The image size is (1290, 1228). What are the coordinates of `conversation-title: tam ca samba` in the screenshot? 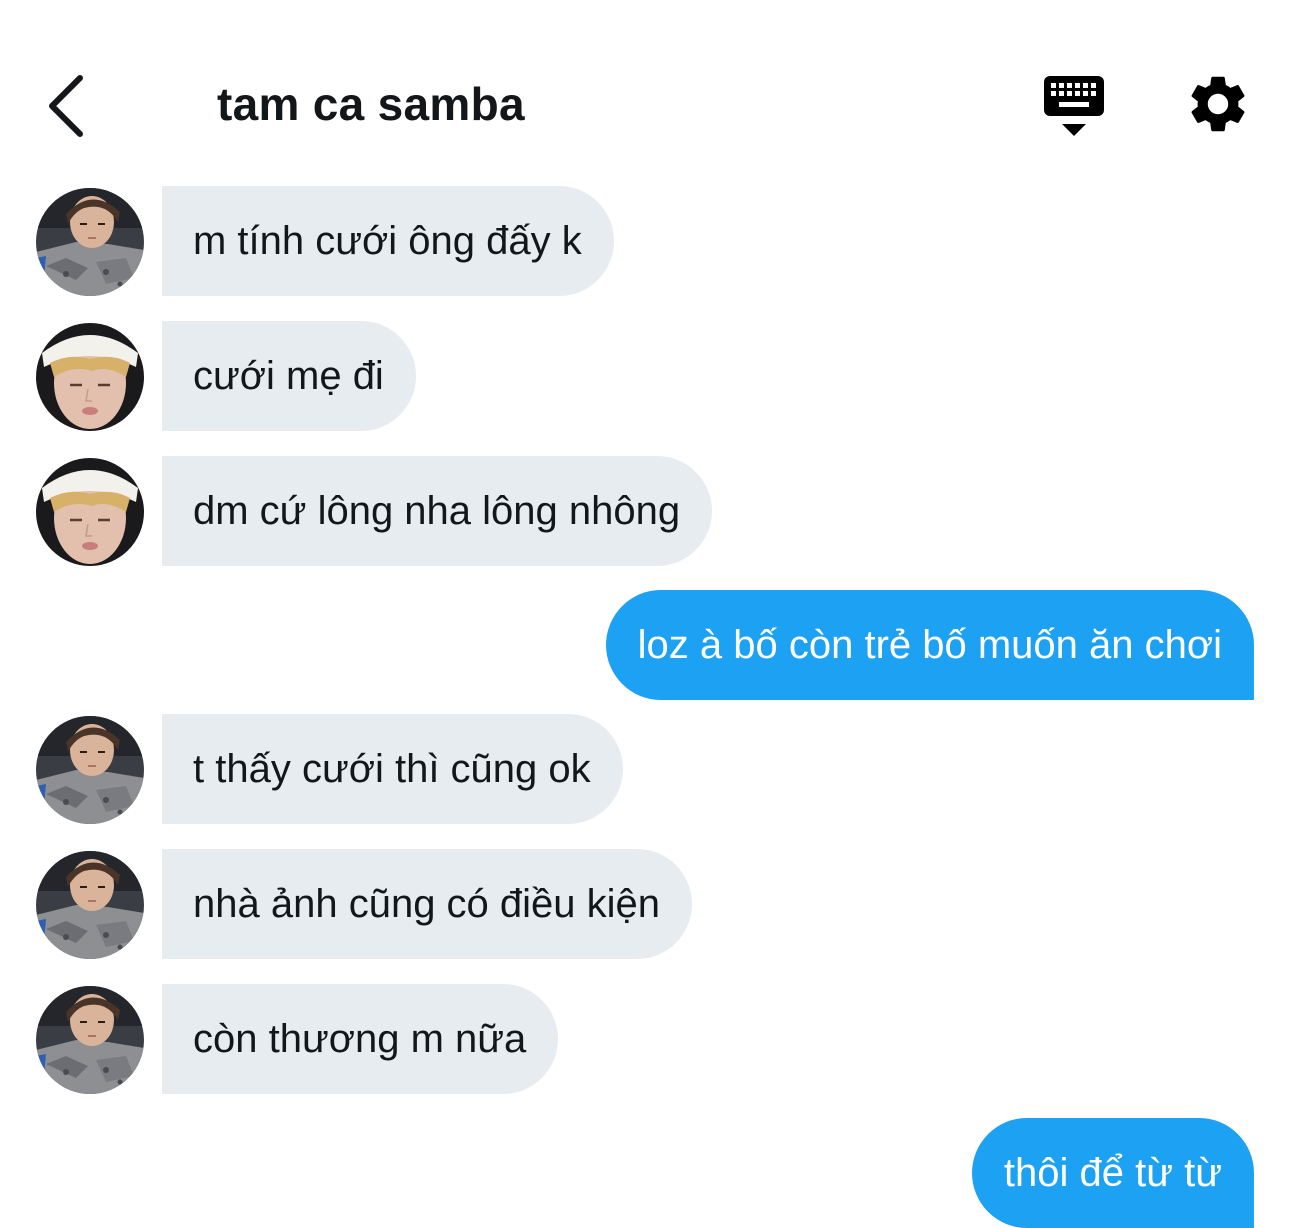 It's located at (371, 104).